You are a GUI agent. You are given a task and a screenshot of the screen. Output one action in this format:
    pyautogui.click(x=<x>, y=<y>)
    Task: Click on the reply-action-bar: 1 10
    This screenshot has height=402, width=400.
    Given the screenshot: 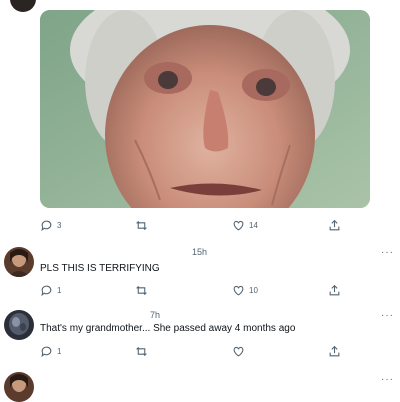 What is the action you would take?
    pyautogui.click(x=195, y=290)
    